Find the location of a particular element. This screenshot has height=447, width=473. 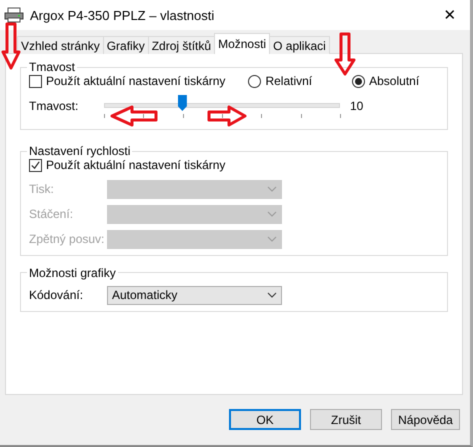

left-arrow-annotation is located at coordinates (134, 116).